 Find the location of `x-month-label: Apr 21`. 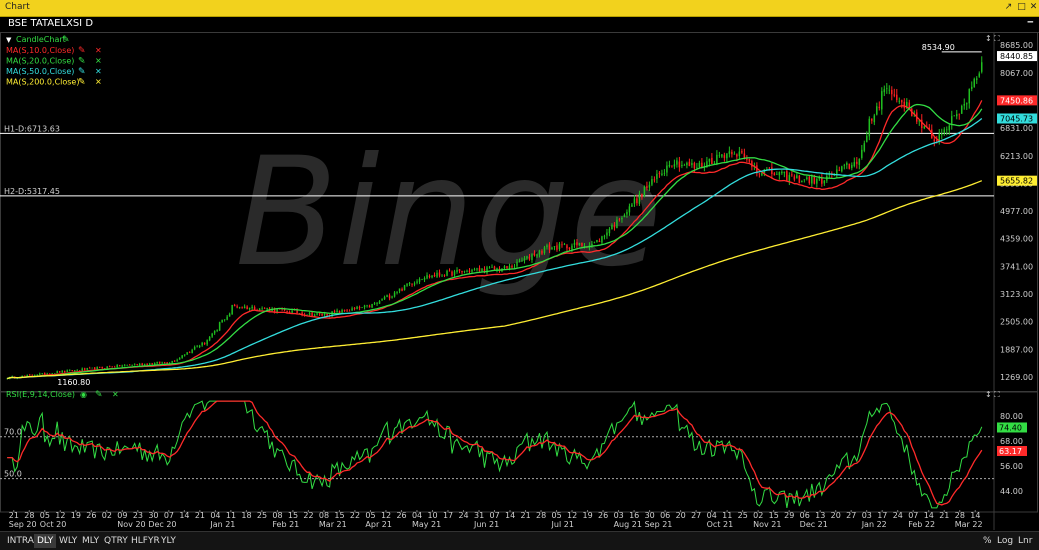

x-month-label: Apr 21 is located at coordinates (378, 524).